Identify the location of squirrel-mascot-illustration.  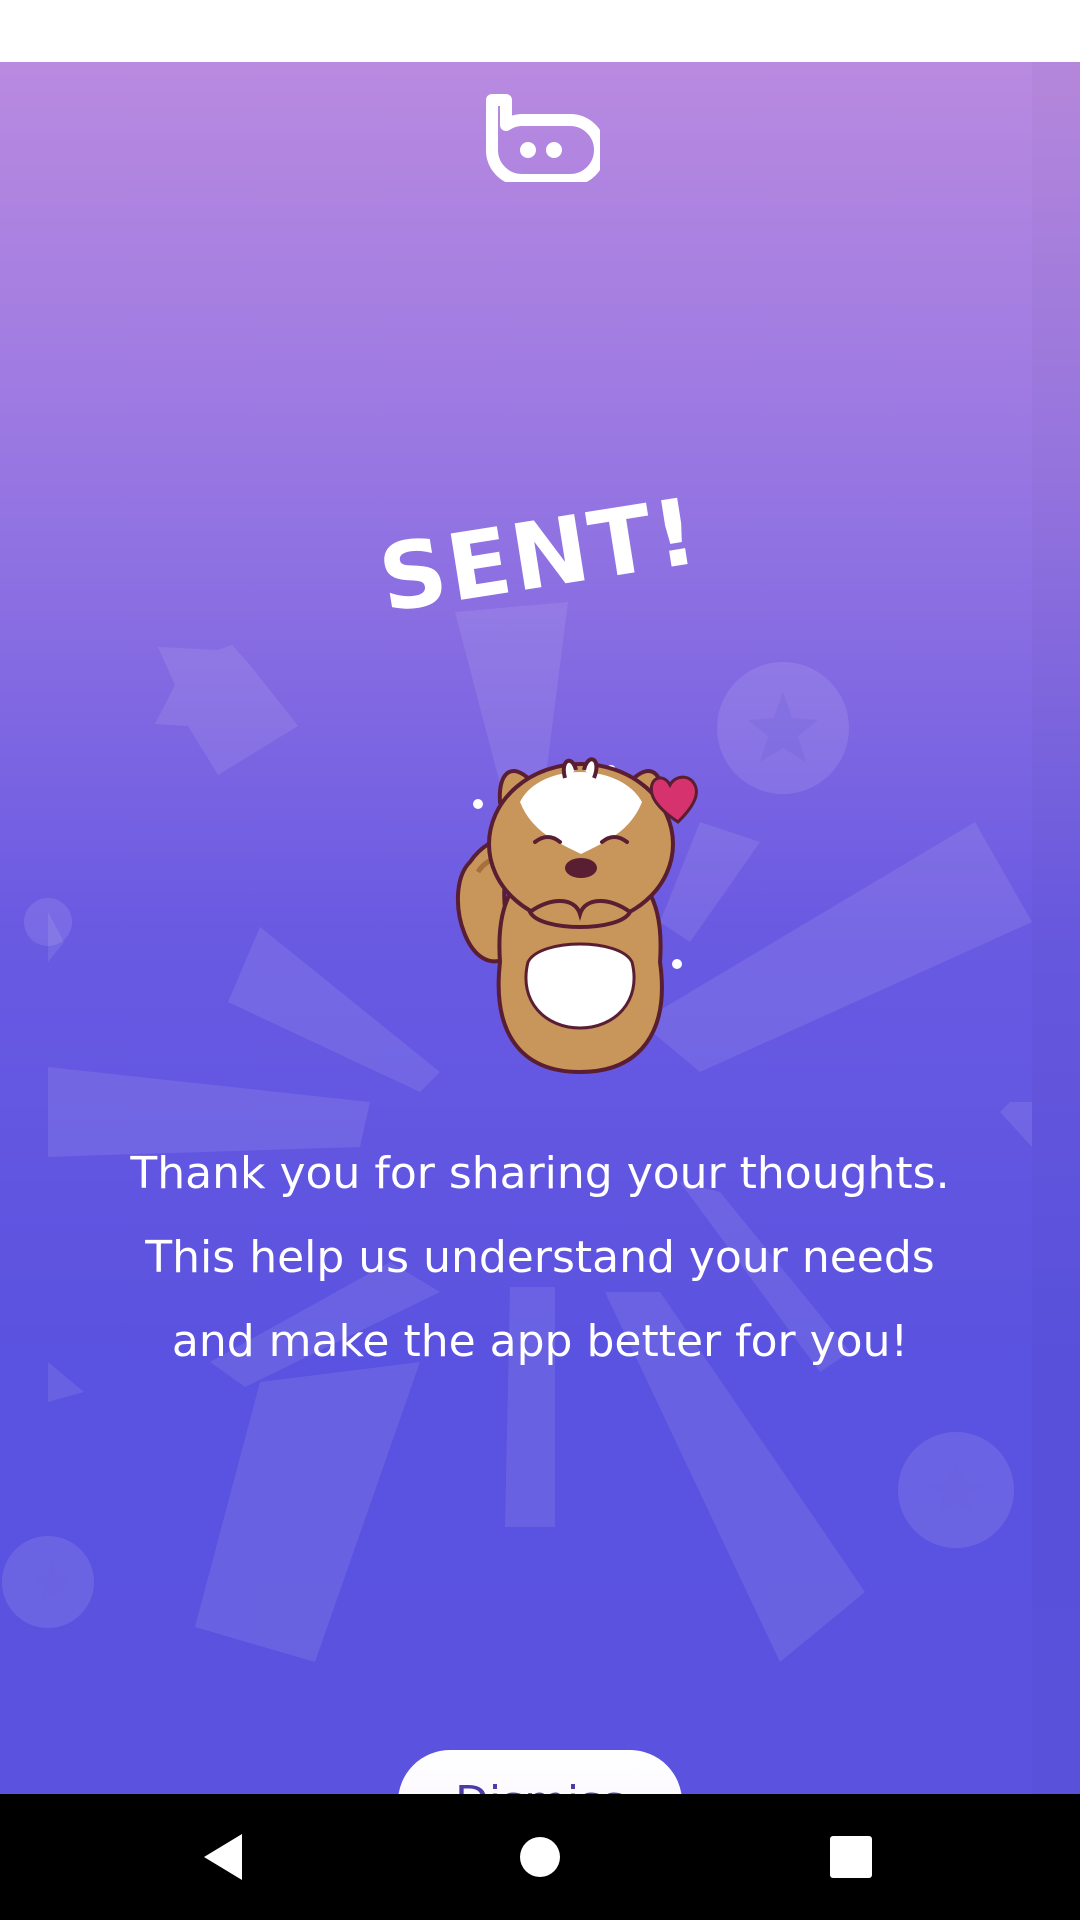
(576, 916).